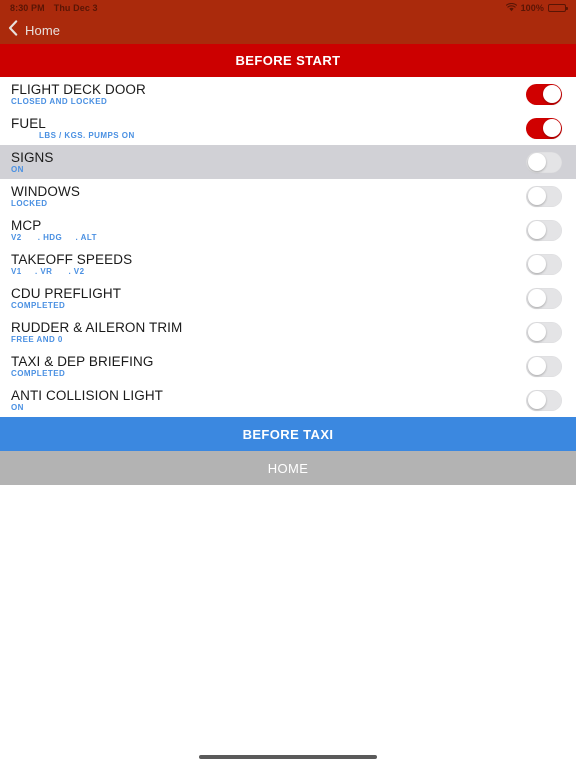 This screenshot has width=576, height=768. I want to click on checklist-row: MCP V2 . HDG . ALT, so click(288, 230).